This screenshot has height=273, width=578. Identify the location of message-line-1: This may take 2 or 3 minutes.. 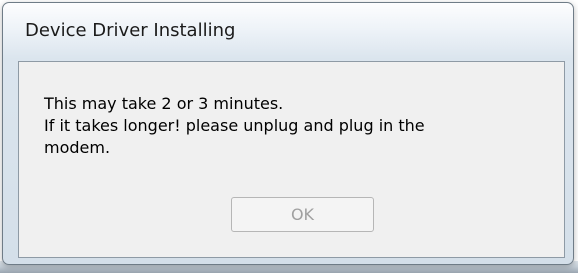
(164, 103).